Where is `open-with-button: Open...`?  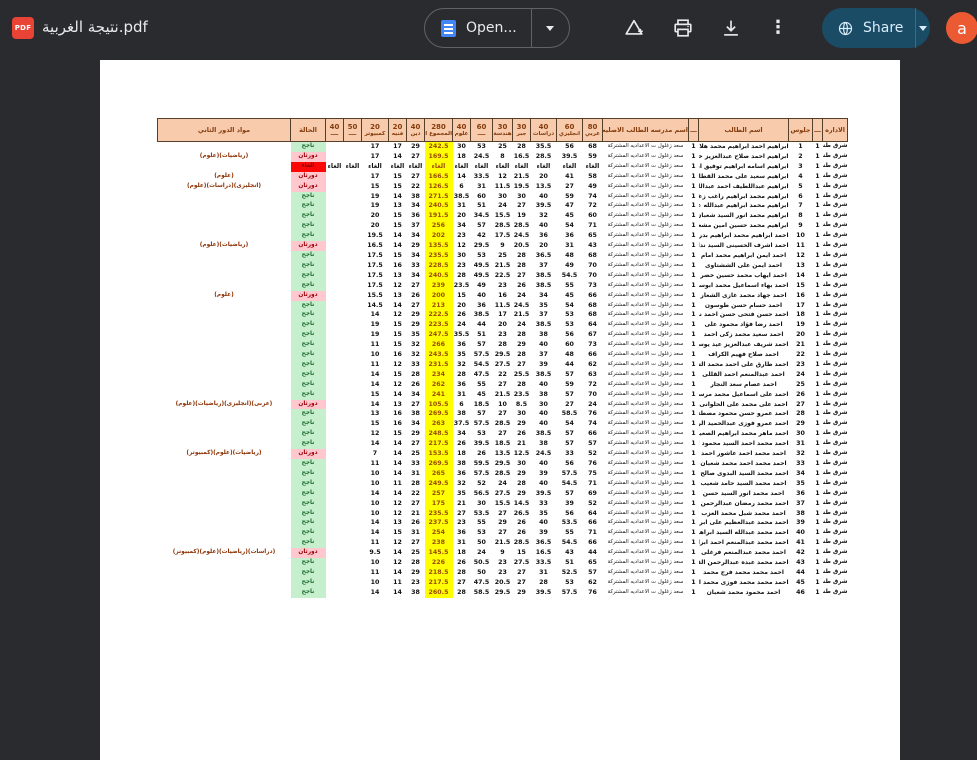 open-with-button: Open... is located at coordinates (478, 28).